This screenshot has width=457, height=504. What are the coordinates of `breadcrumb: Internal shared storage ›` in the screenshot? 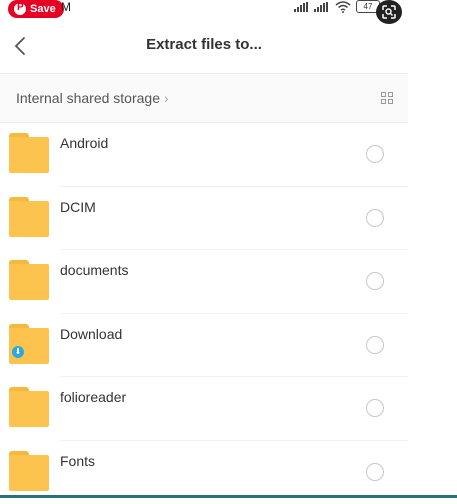 It's located at (92, 98).